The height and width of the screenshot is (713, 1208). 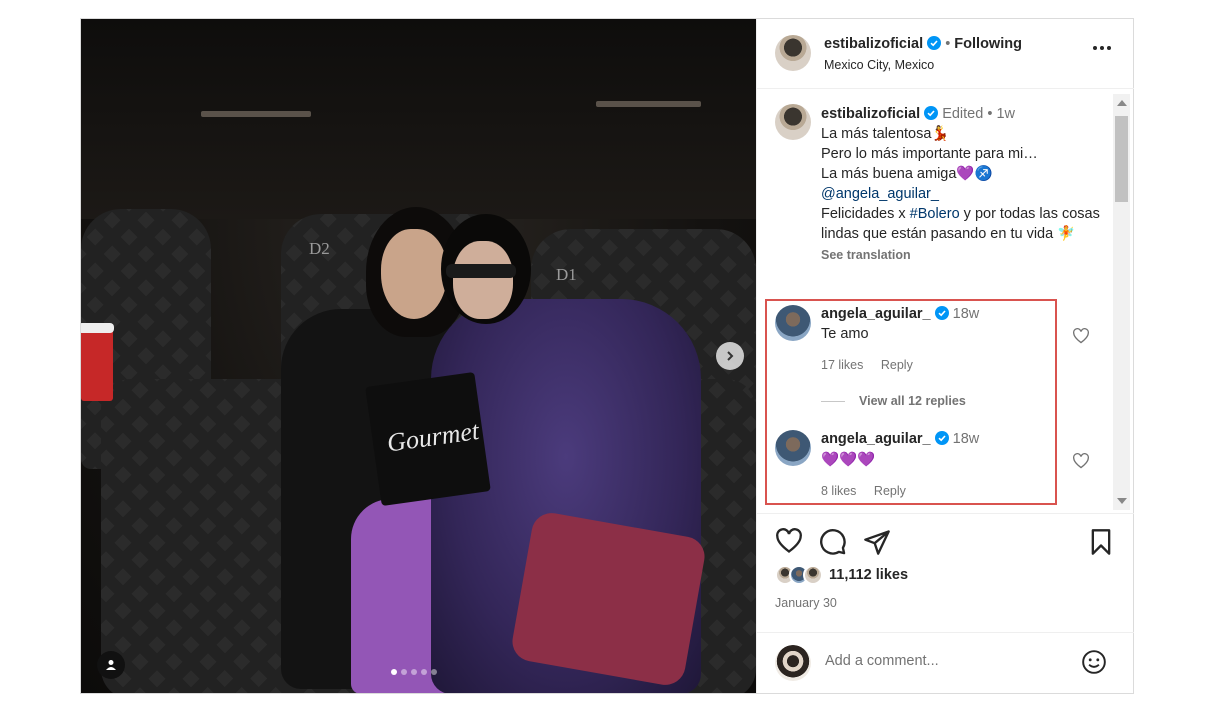 I want to click on drink-cup, so click(x=97, y=362).